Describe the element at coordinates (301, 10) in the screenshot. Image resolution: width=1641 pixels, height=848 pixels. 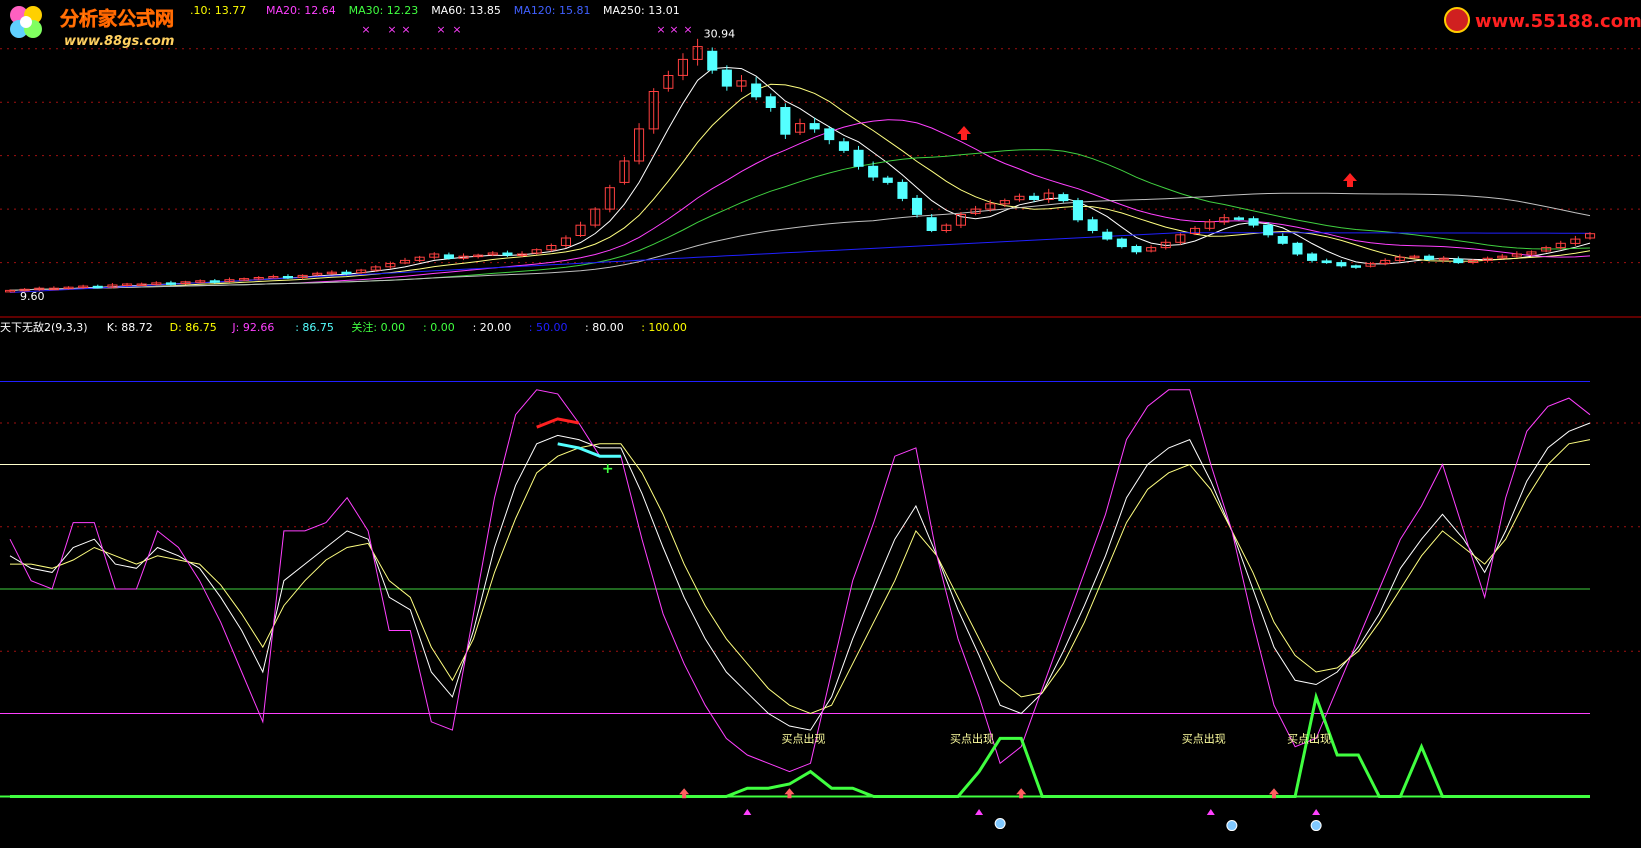
I see `price-legend-item: MA20: 12.64` at that location.